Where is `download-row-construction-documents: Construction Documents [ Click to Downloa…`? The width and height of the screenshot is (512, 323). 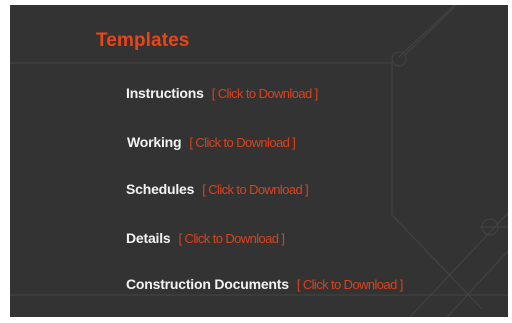 download-row-construction-documents: Construction Documents [ Click to Downloa… is located at coordinates (264, 284).